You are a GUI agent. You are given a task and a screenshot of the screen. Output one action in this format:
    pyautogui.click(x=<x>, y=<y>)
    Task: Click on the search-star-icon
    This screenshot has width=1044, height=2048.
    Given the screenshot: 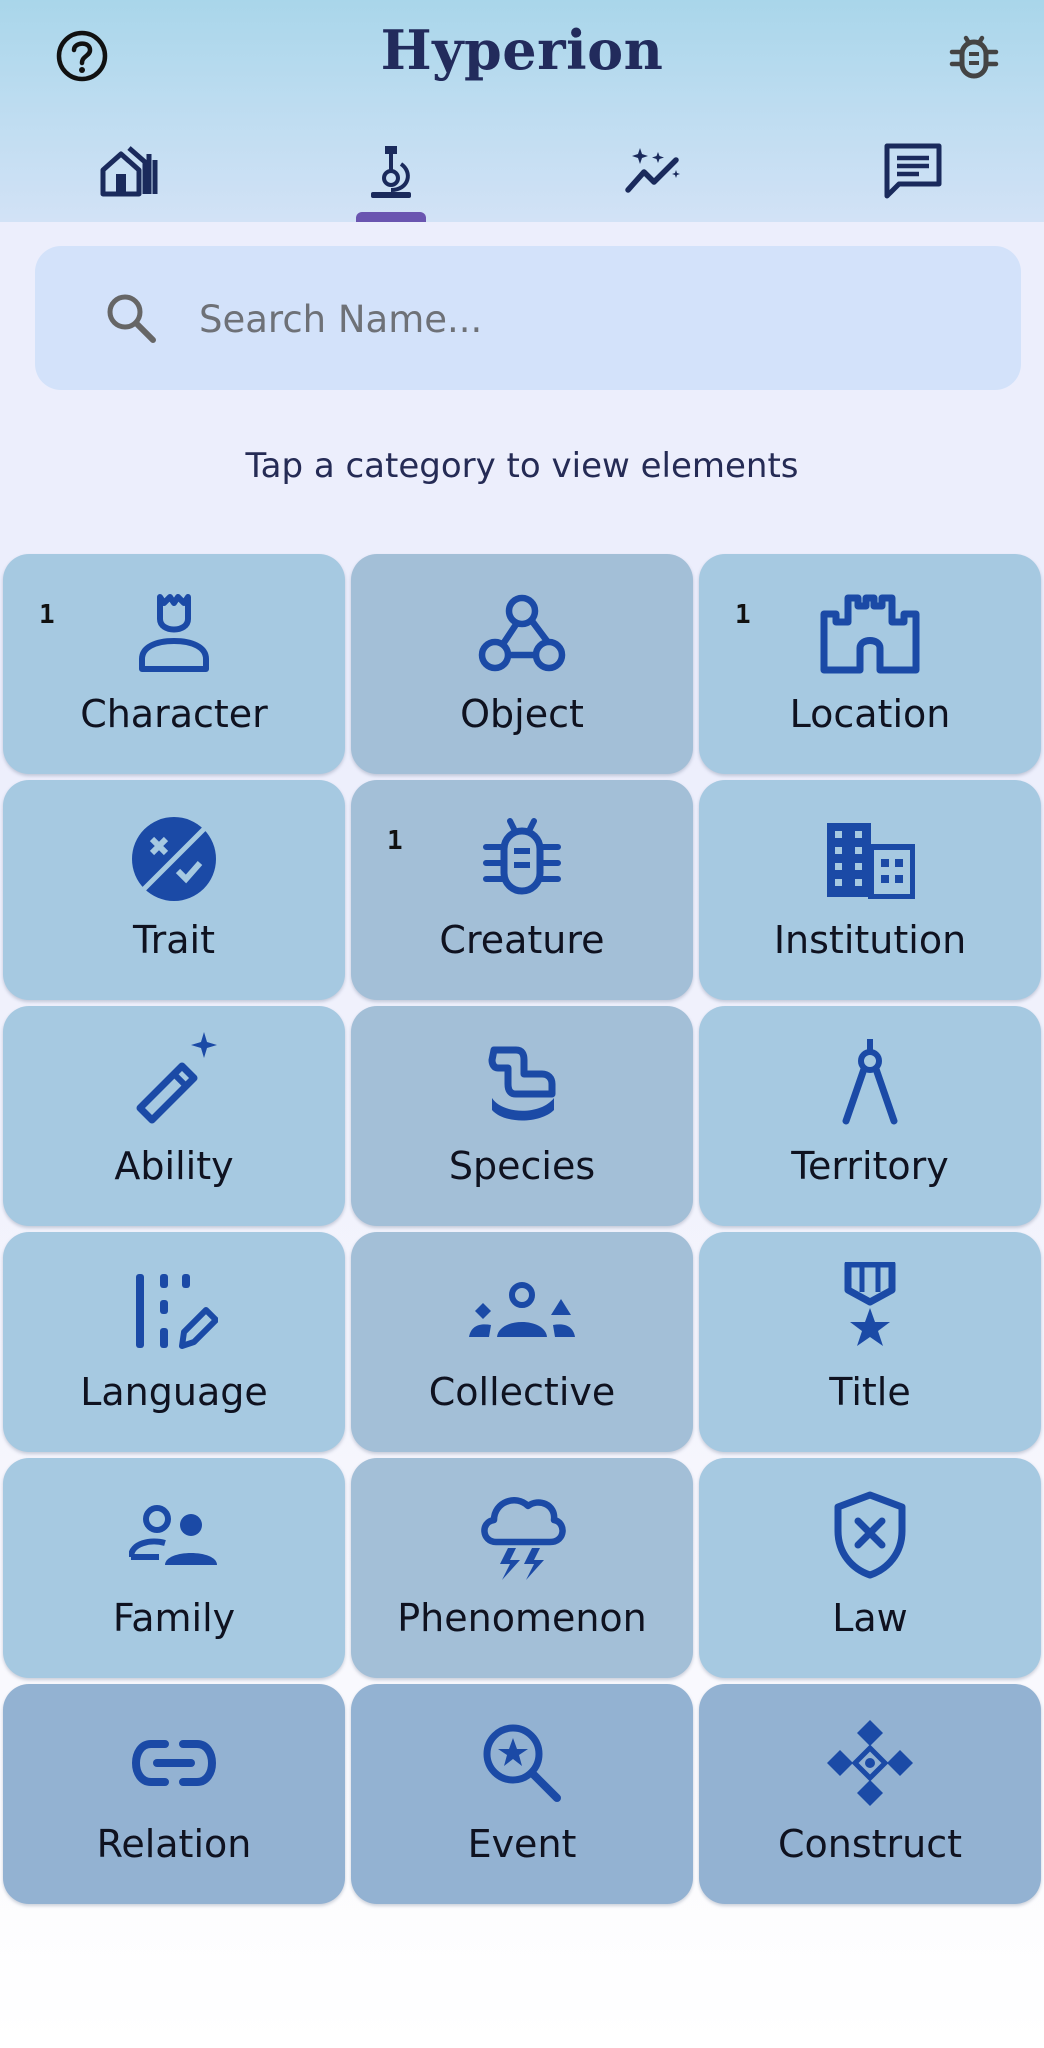 What is the action you would take?
    pyautogui.click(x=522, y=1763)
    